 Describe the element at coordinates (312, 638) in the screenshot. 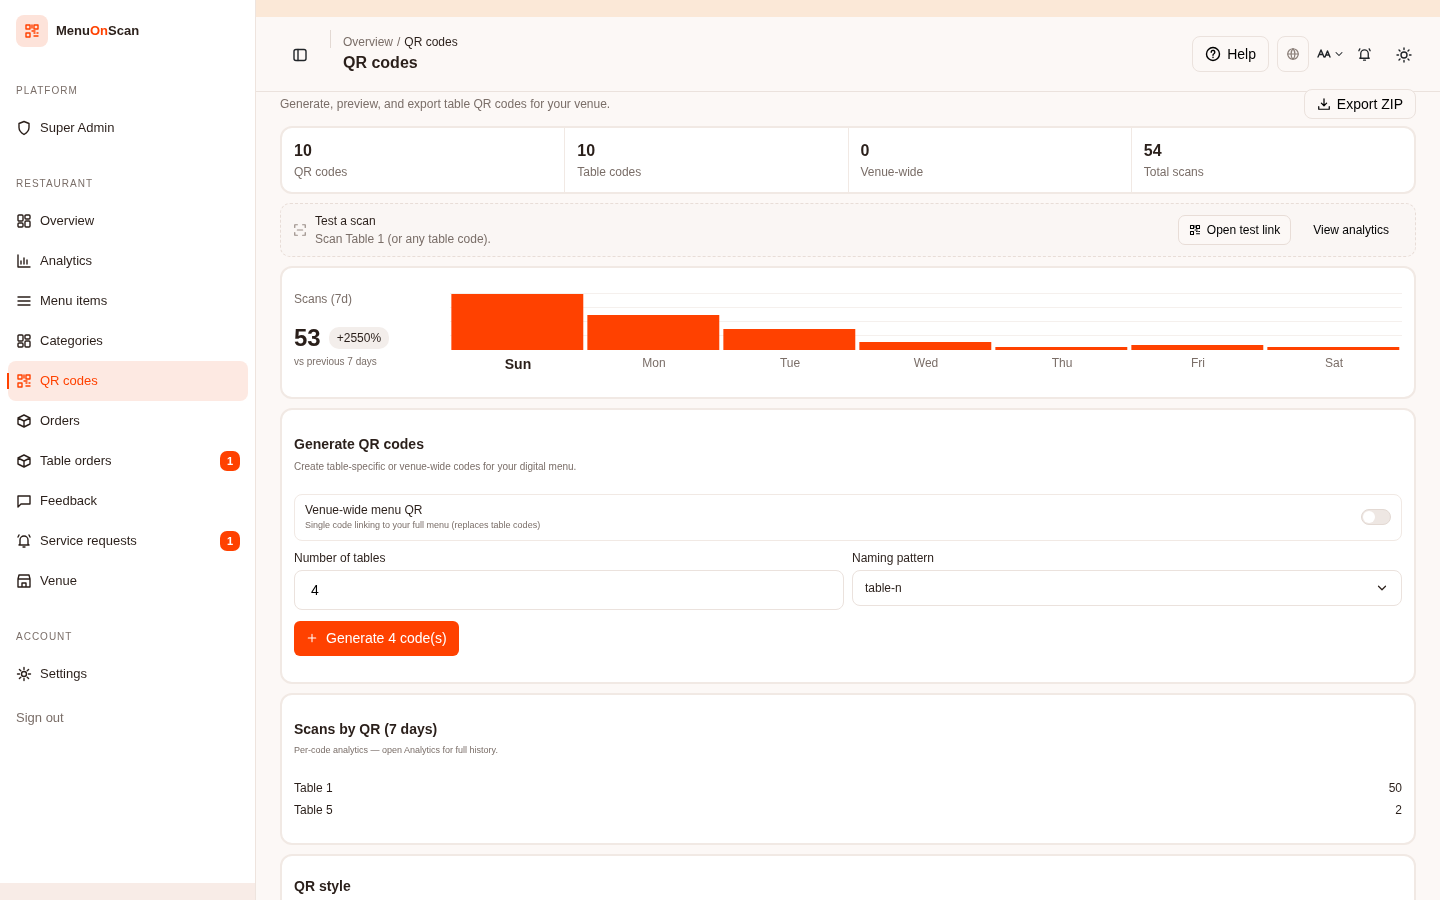

I see `plus-icon` at that location.